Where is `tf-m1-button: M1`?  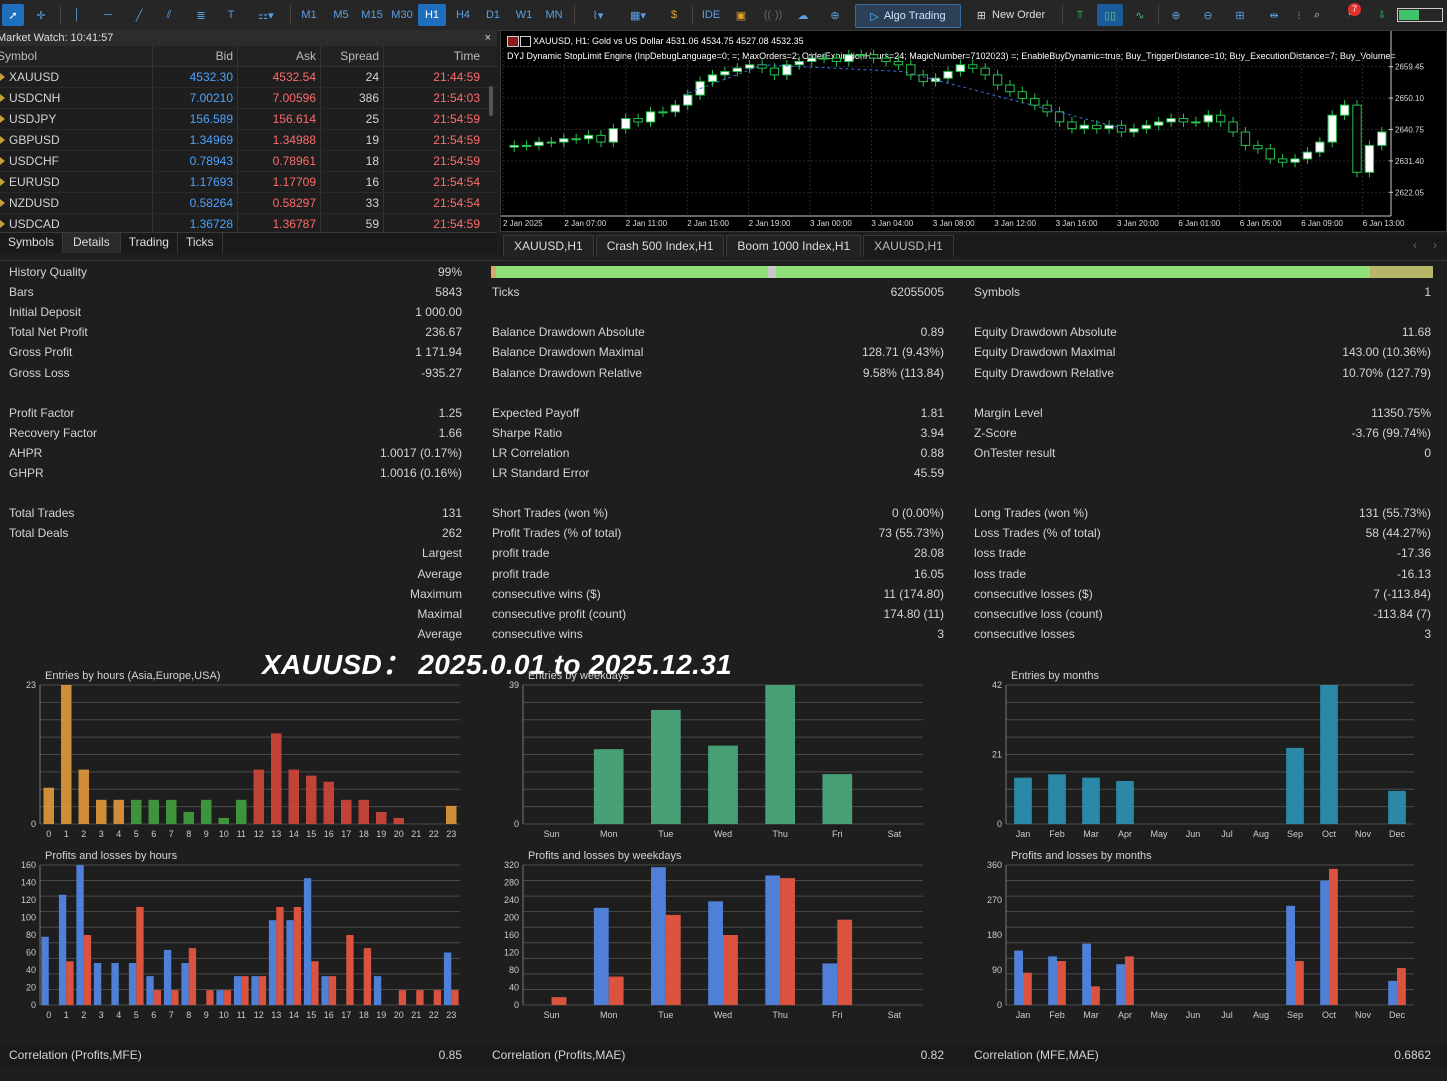 tf-m1-button: M1 is located at coordinates (309, 15).